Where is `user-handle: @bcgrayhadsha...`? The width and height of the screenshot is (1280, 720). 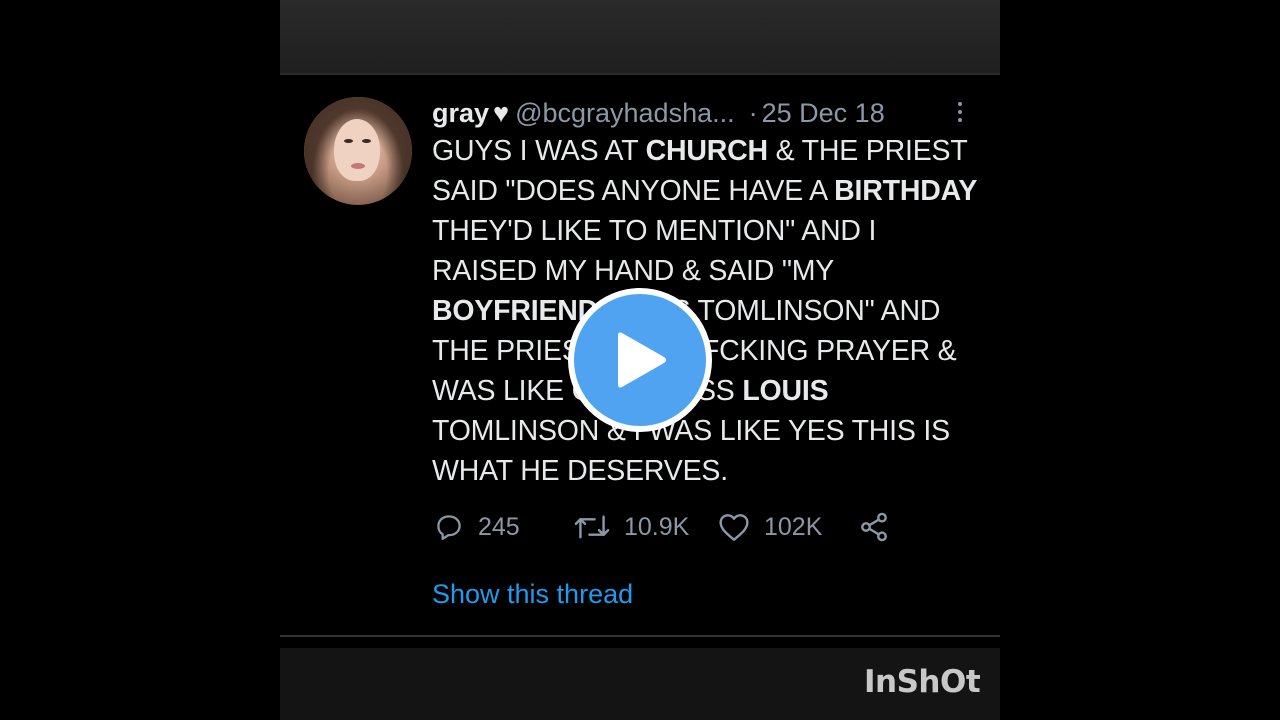
user-handle: @bcgrayhadsha... is located at coordinates (625, 113).